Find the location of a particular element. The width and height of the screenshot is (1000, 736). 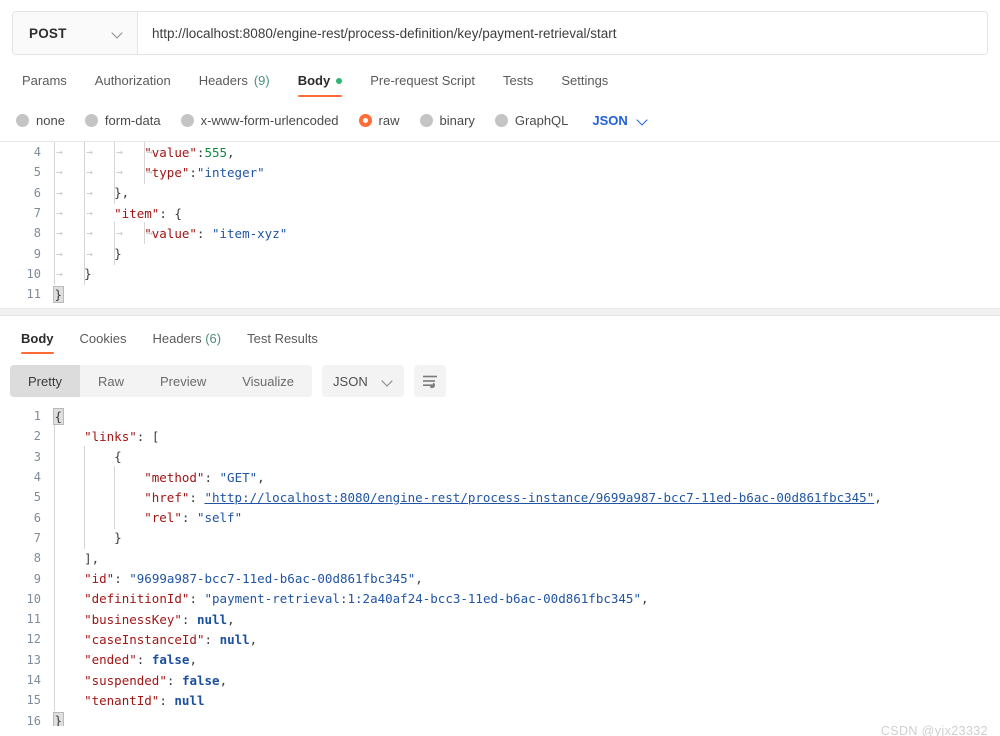

response-tab-body: Body is located at coordinates (37, 342).